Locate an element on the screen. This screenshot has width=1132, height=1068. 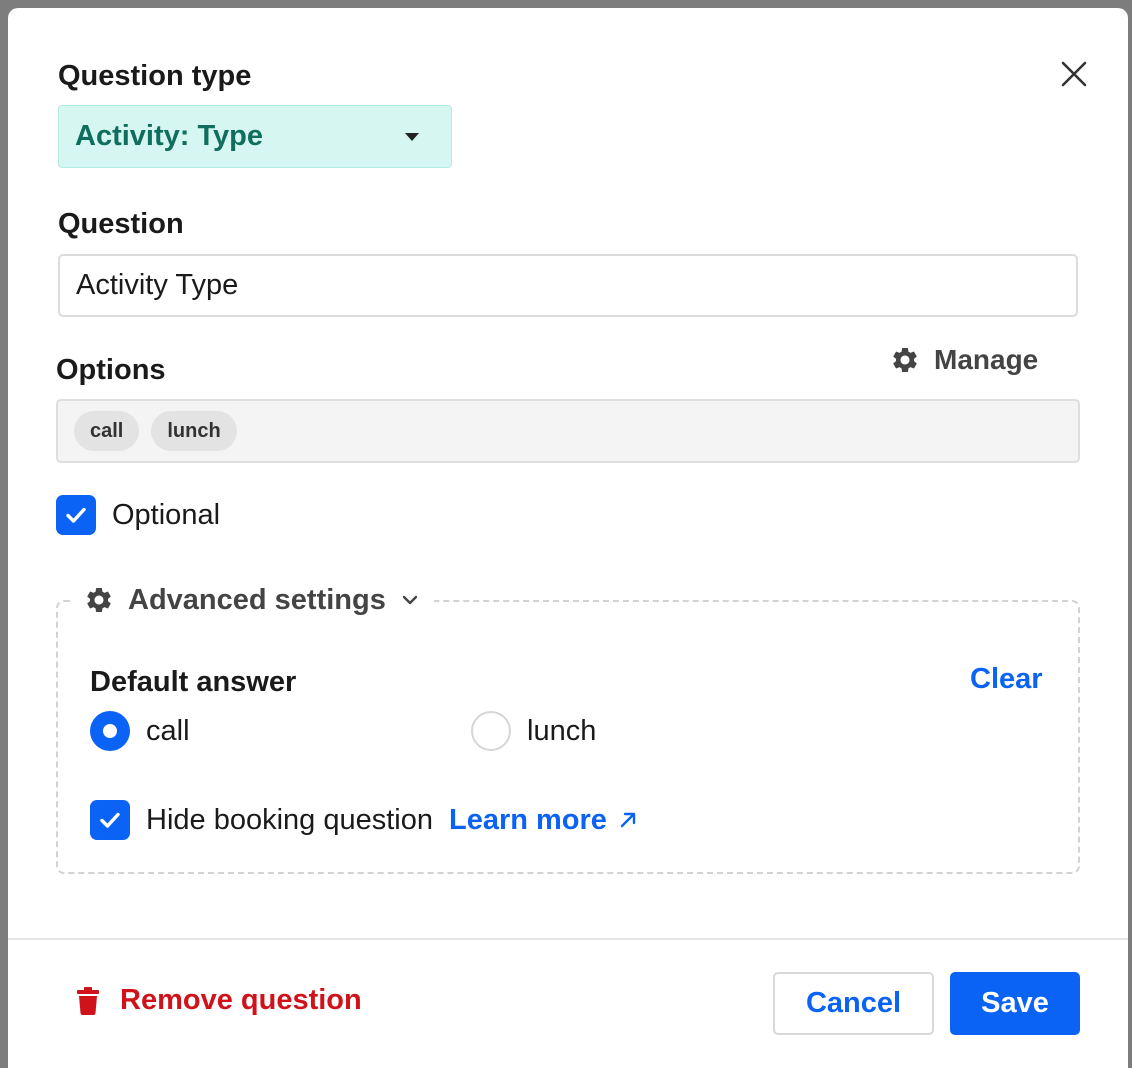
learn-more-link: Learn more is located at coordinates (544, 820).